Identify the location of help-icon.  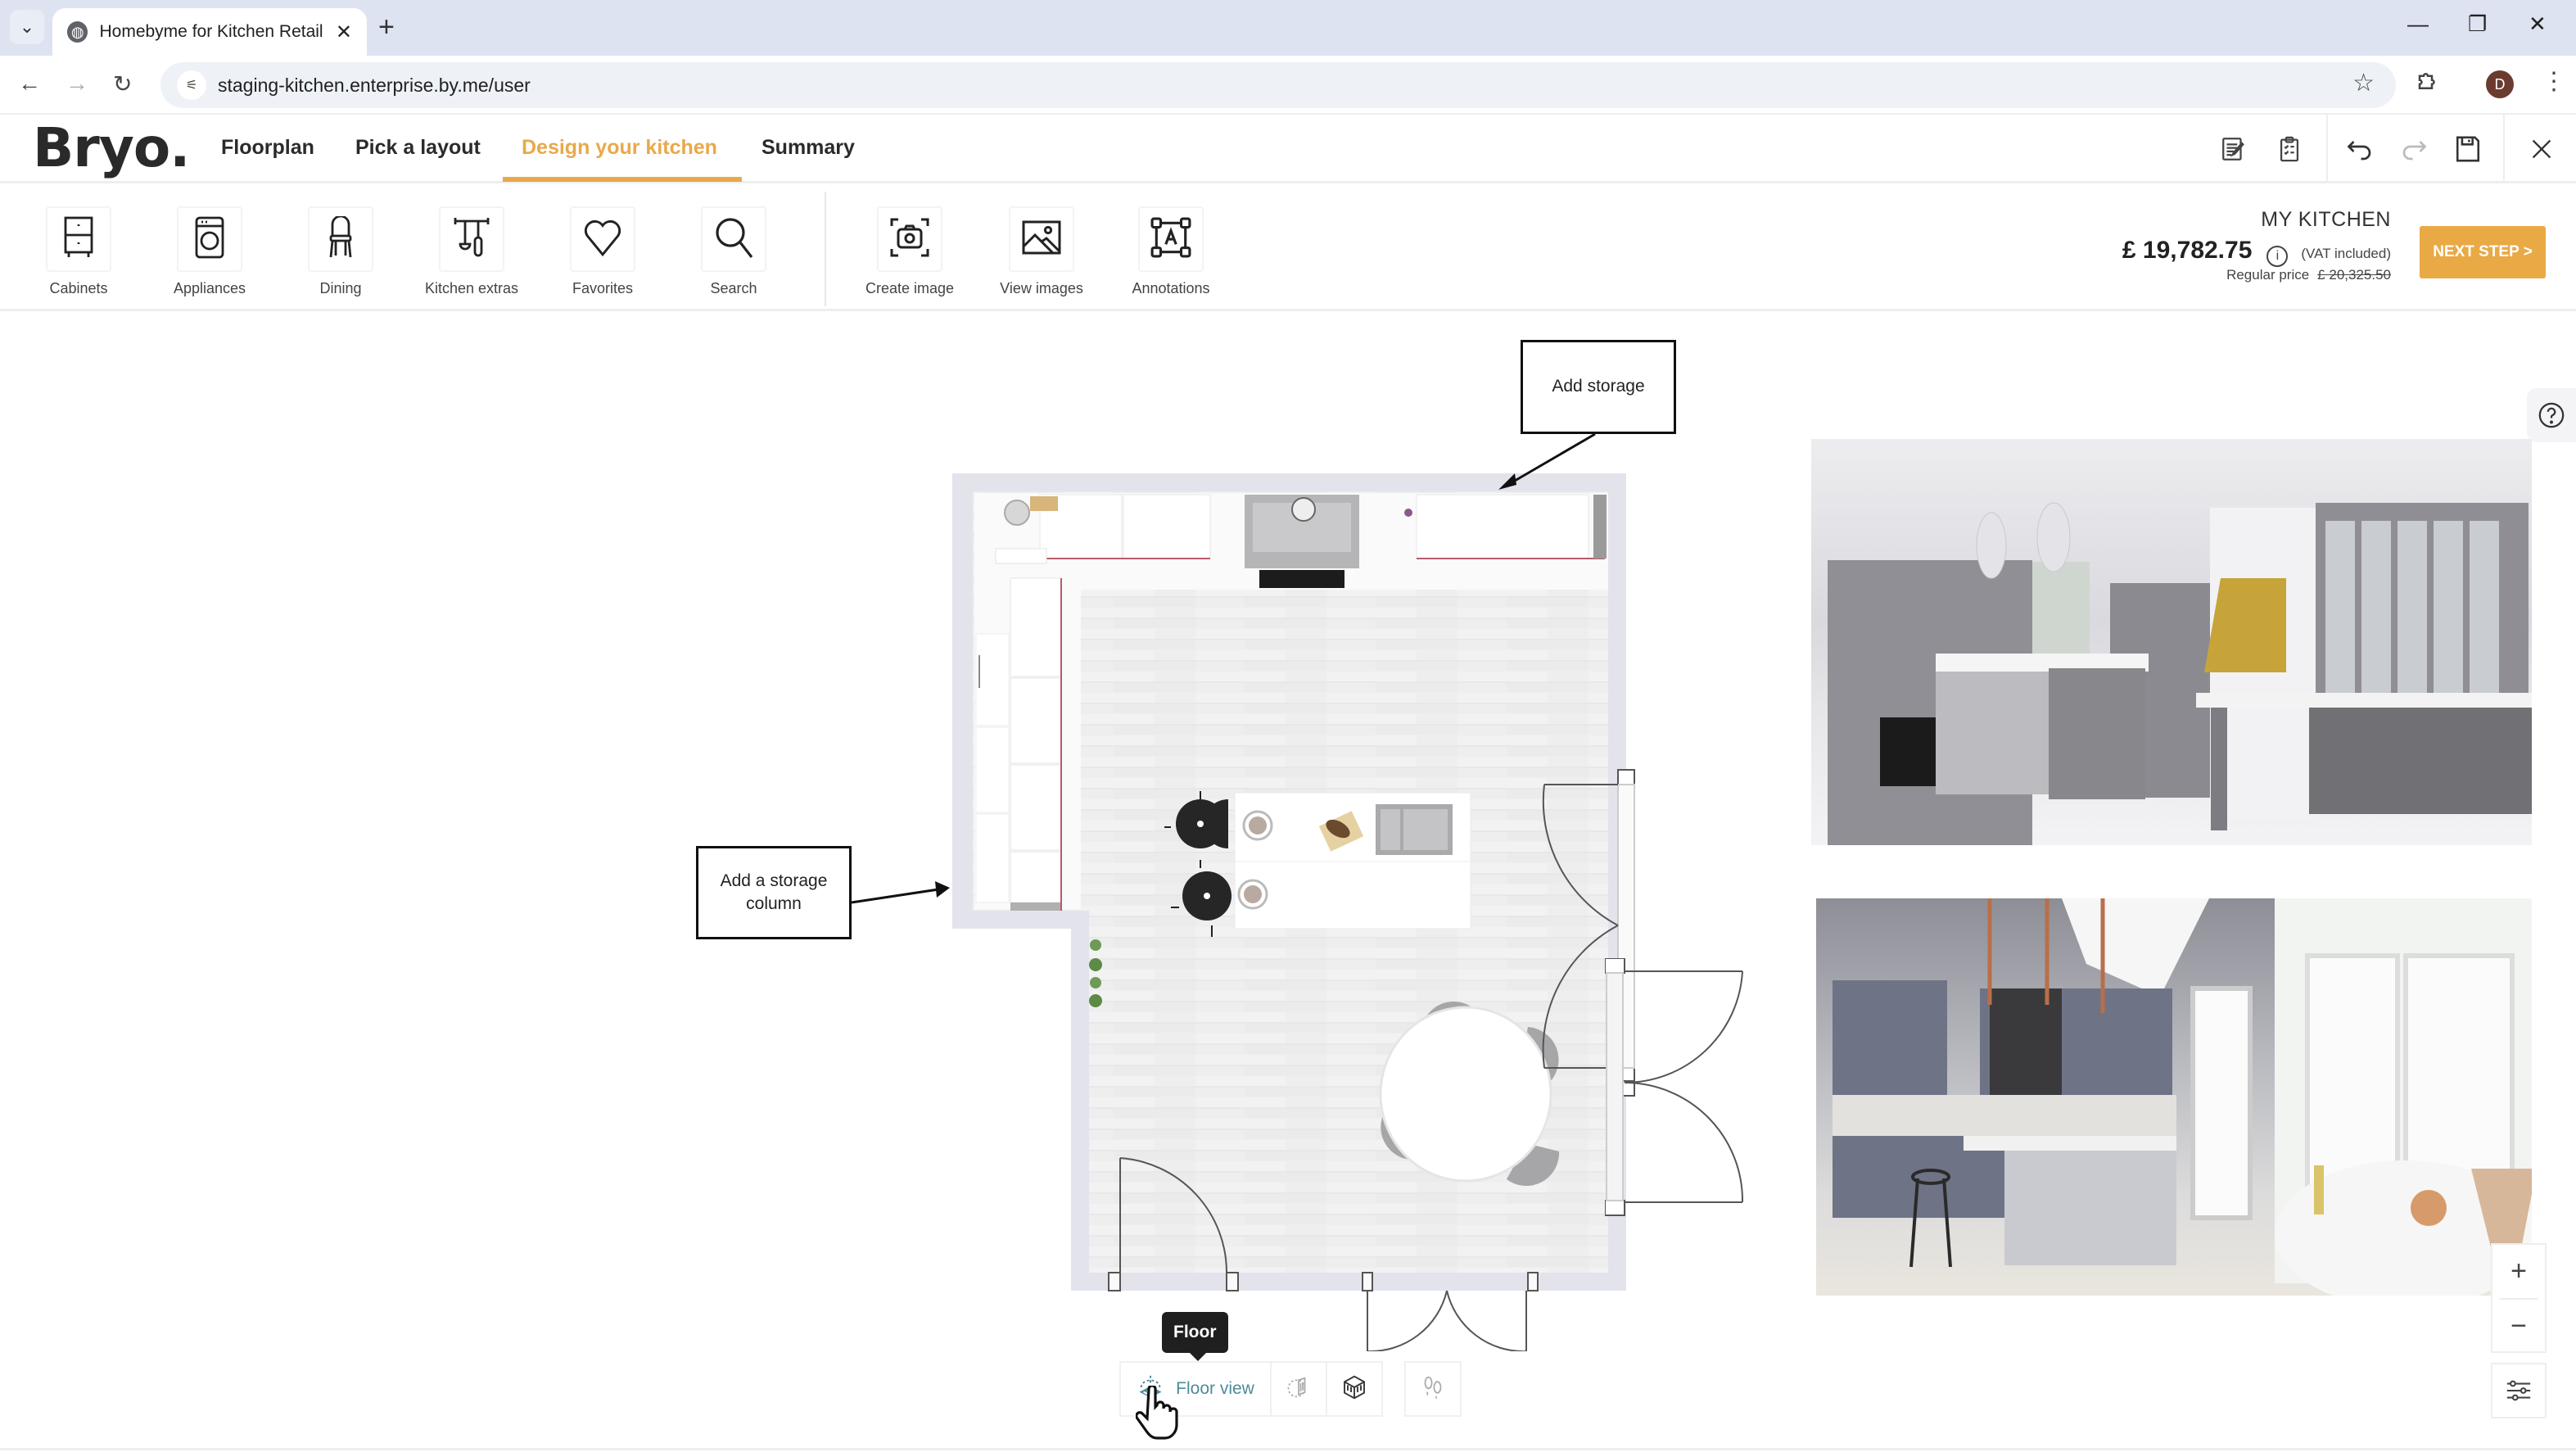
(2551, 415).